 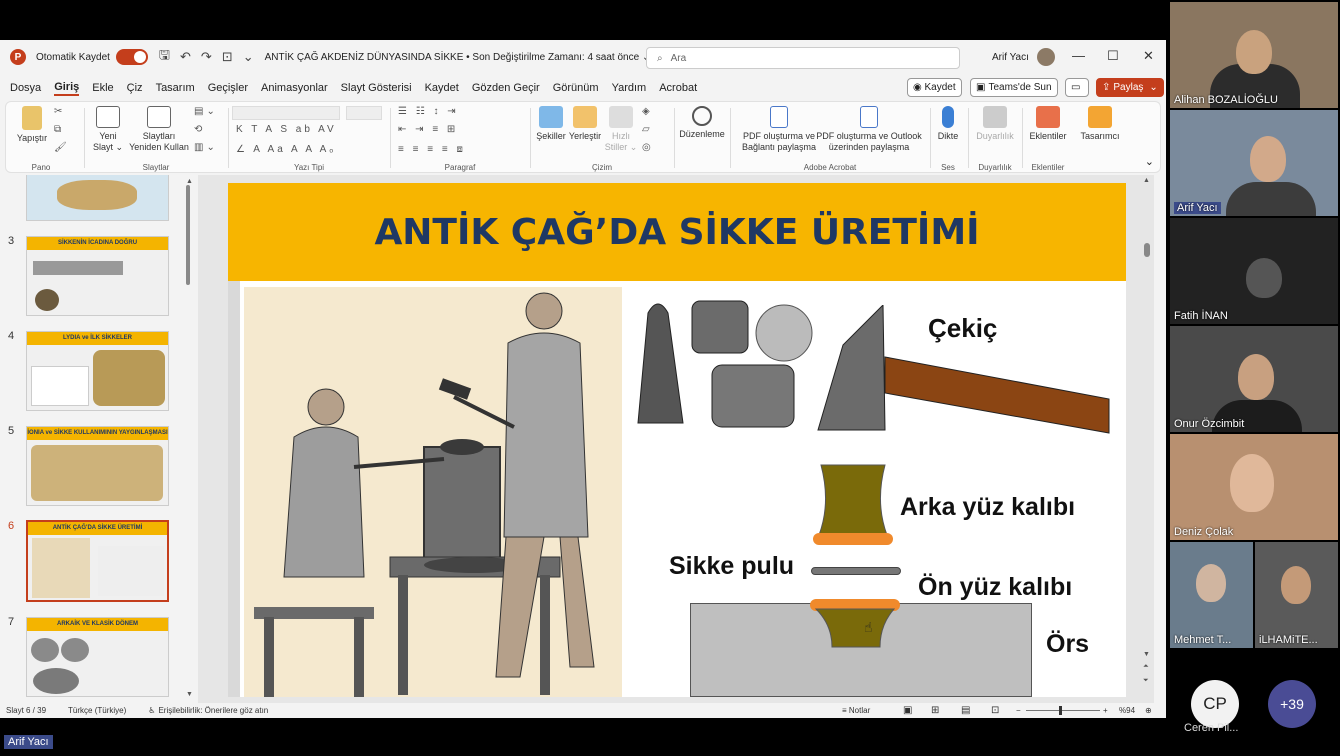 I want to click on more-participants-button: +39, so click(x=1292, y=704).